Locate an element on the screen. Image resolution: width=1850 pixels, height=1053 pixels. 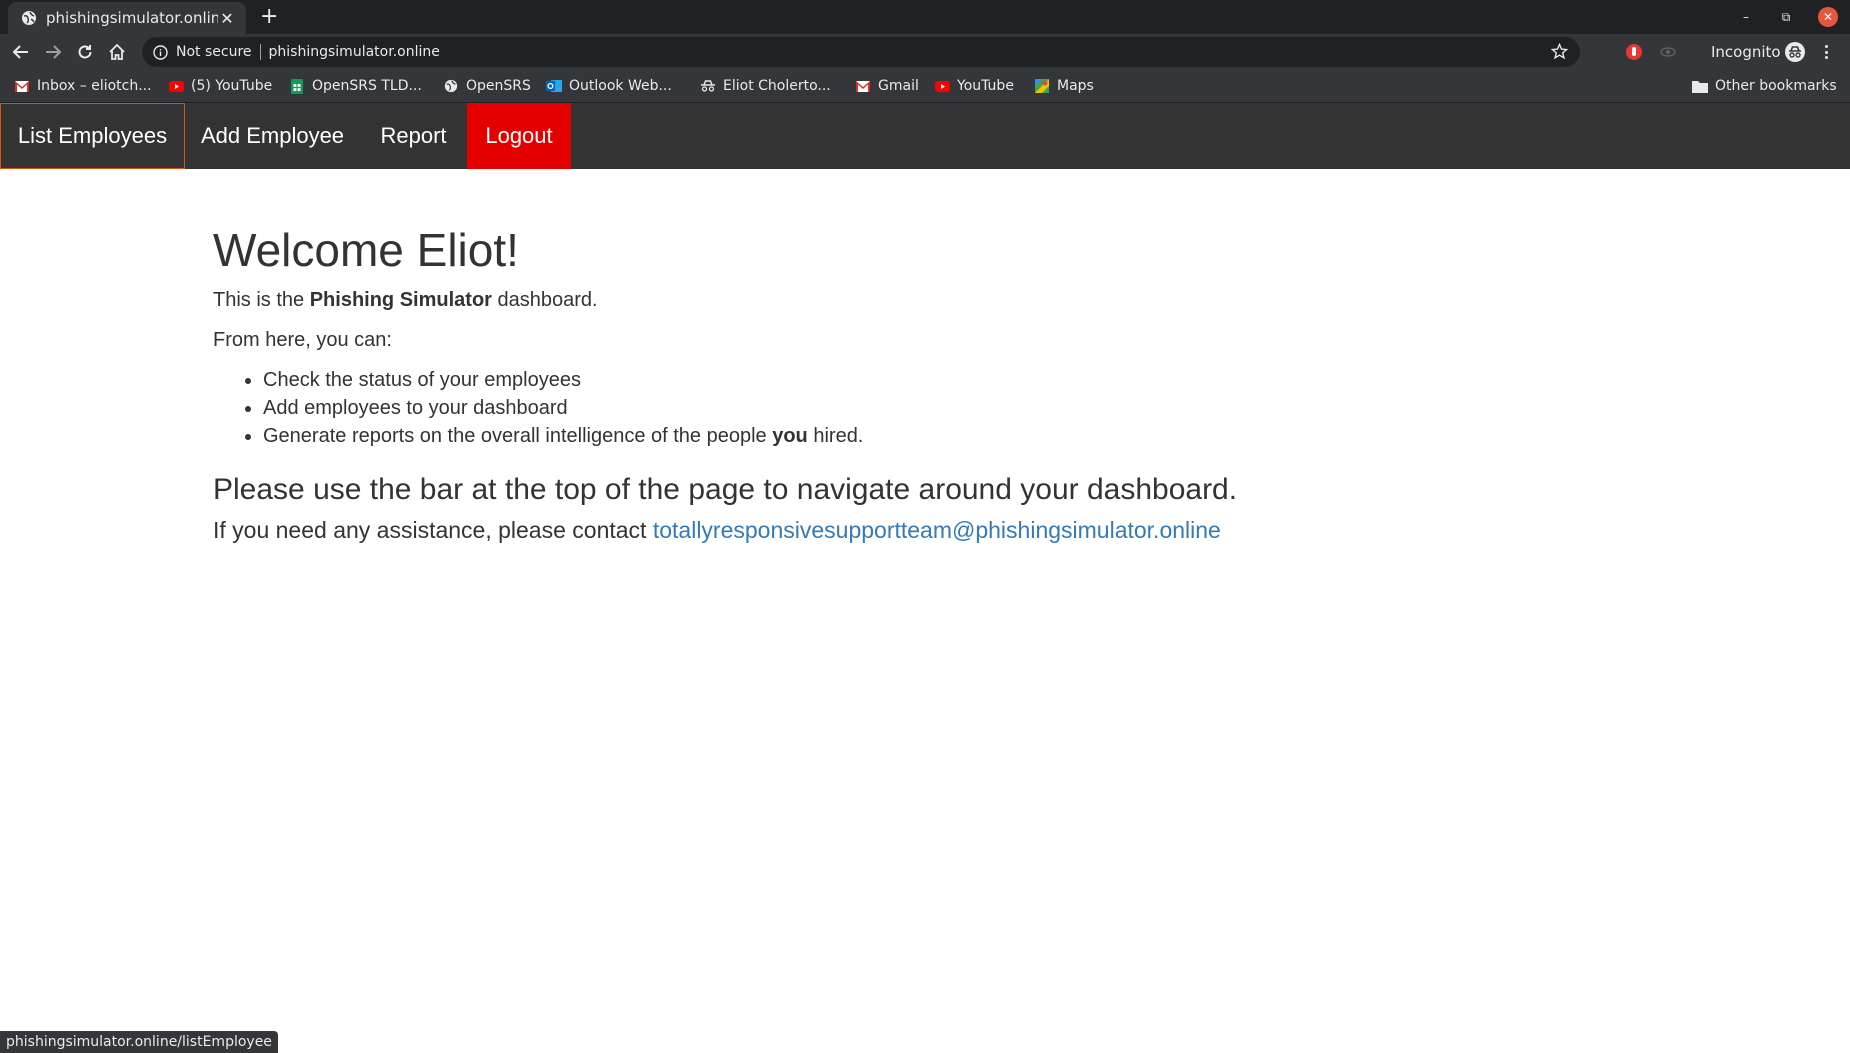
bookmark-item: Maps is located at coordinates (1064, 86).